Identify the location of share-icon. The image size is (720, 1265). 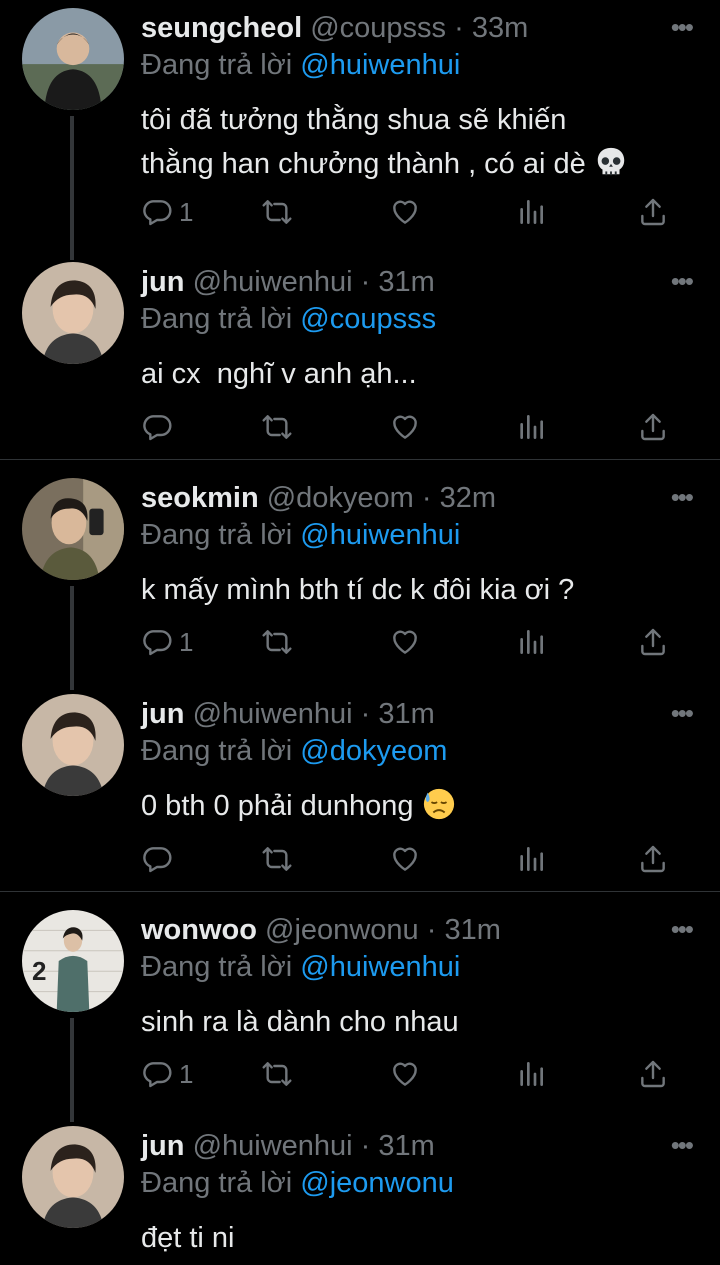
(653, 427).